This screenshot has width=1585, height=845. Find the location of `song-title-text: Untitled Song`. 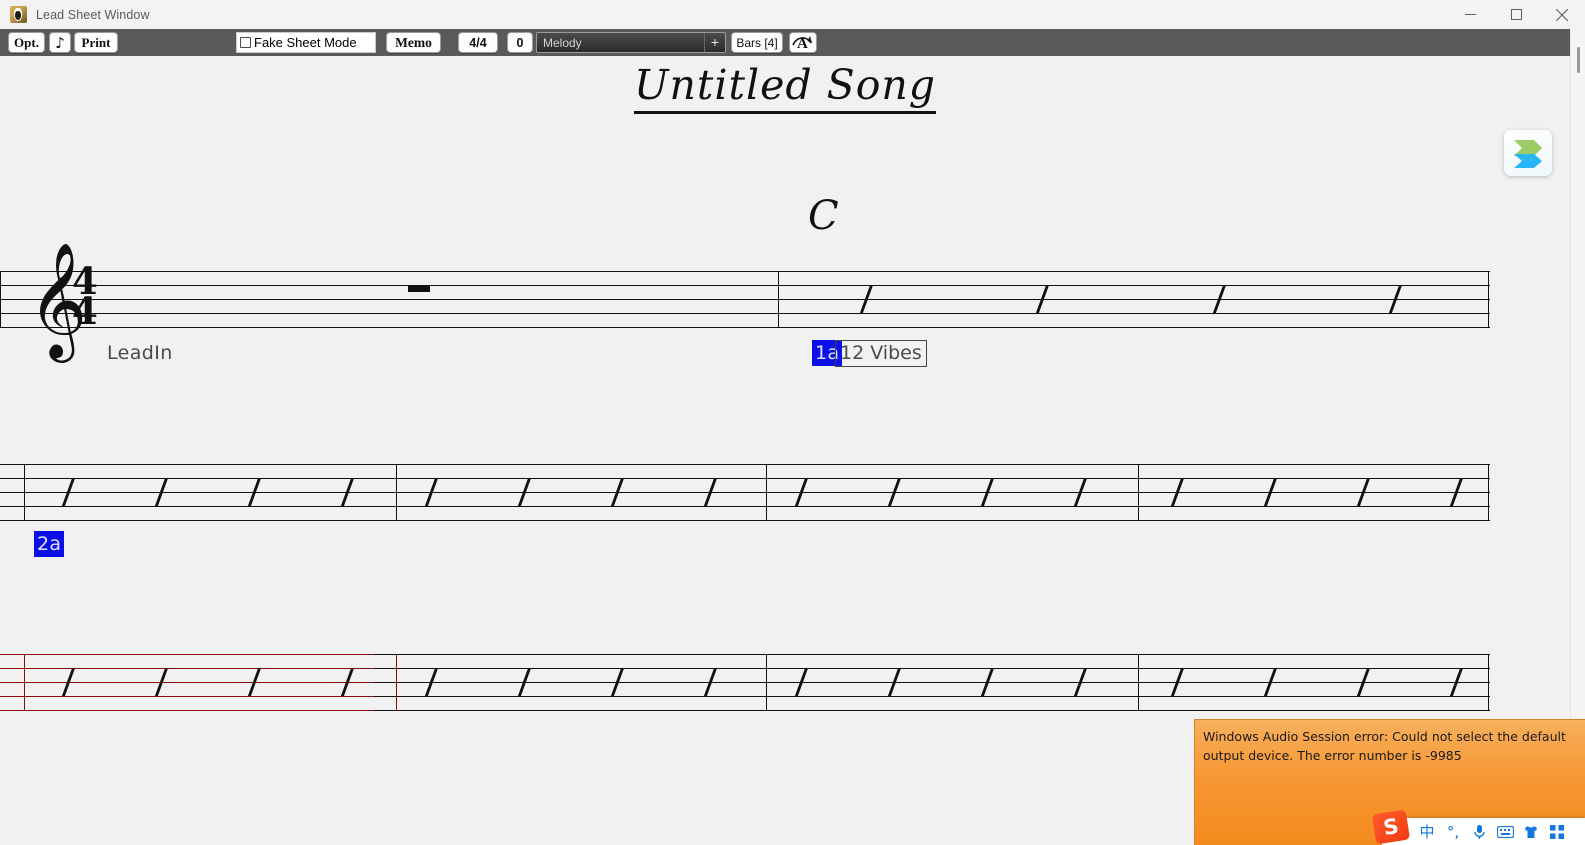

song-title-text: Untitled Song is located at coordinates (785, 87).